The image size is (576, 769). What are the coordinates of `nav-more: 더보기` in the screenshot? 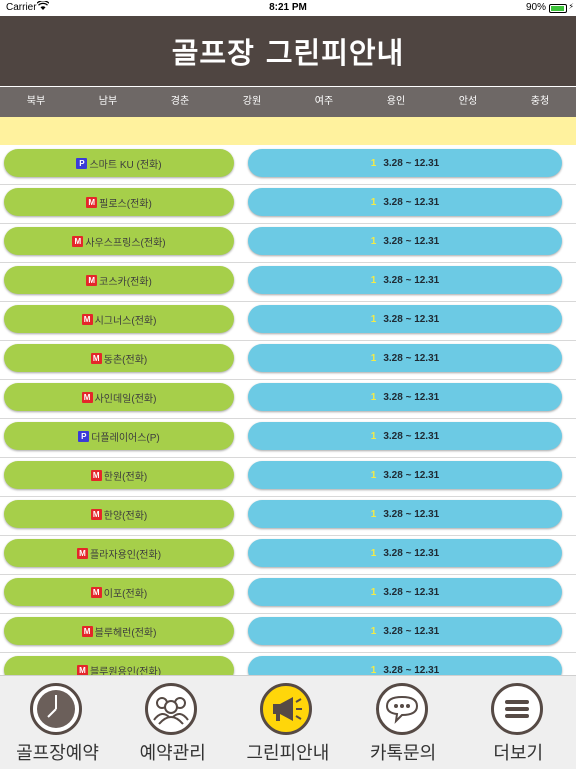 It's located at (518, 722).